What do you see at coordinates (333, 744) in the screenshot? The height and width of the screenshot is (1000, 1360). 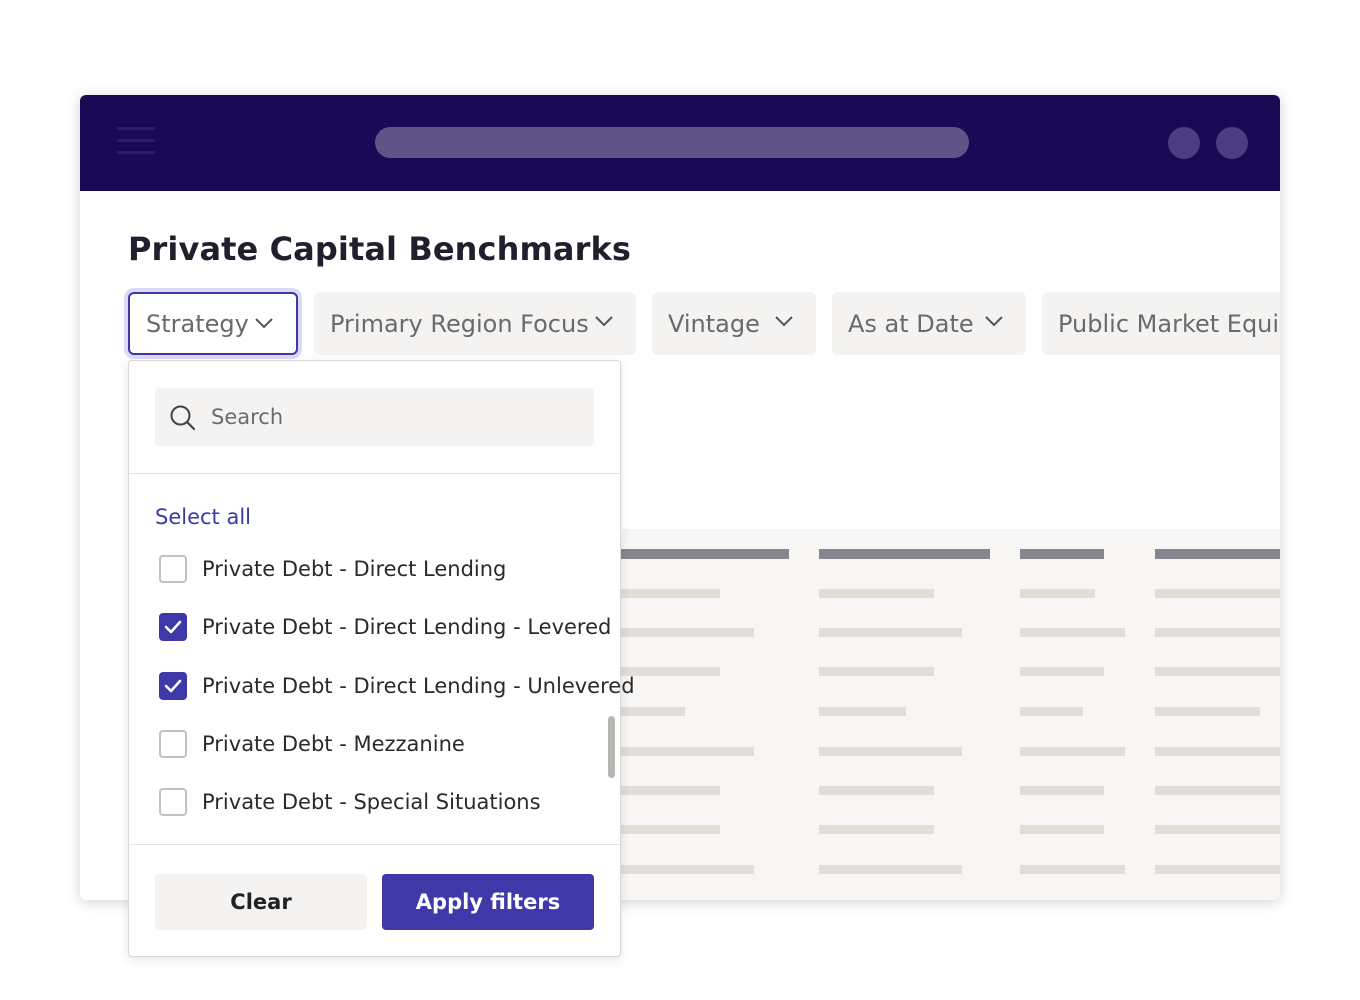 I see `option-label: Private Debt - Mezzanine` at bounding box center [333, 744].